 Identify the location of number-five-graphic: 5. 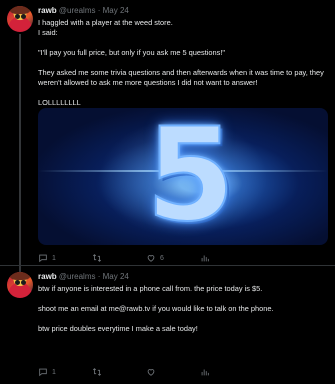
(190, 176).